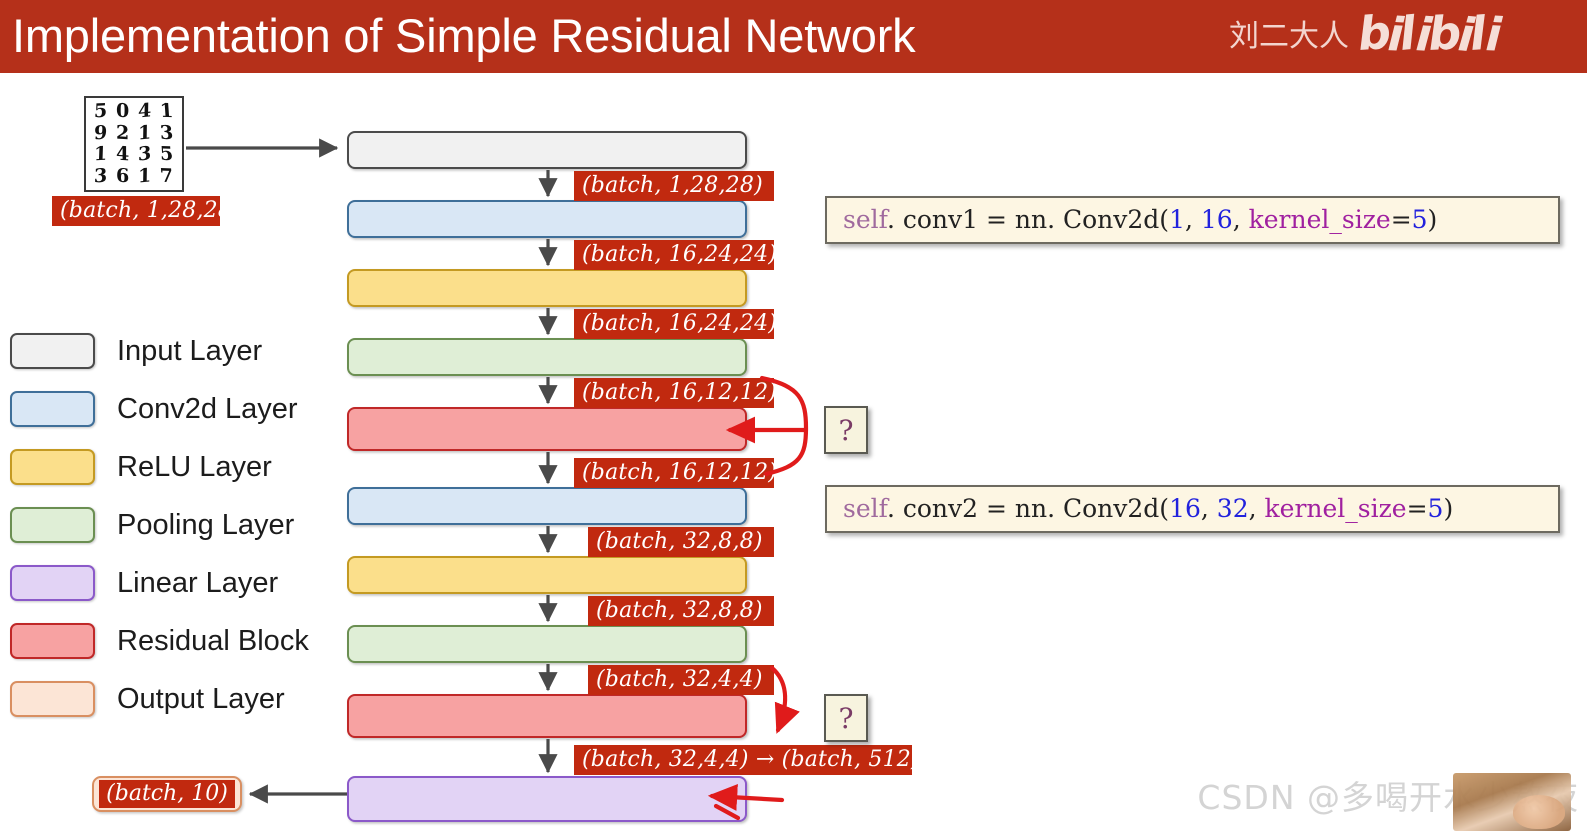 The image size is (1587, 831). What do you see at coordinates (52, 351) in the screenshot?
I see `legend-swatch-input-layer` at bounding box center [52, 351].